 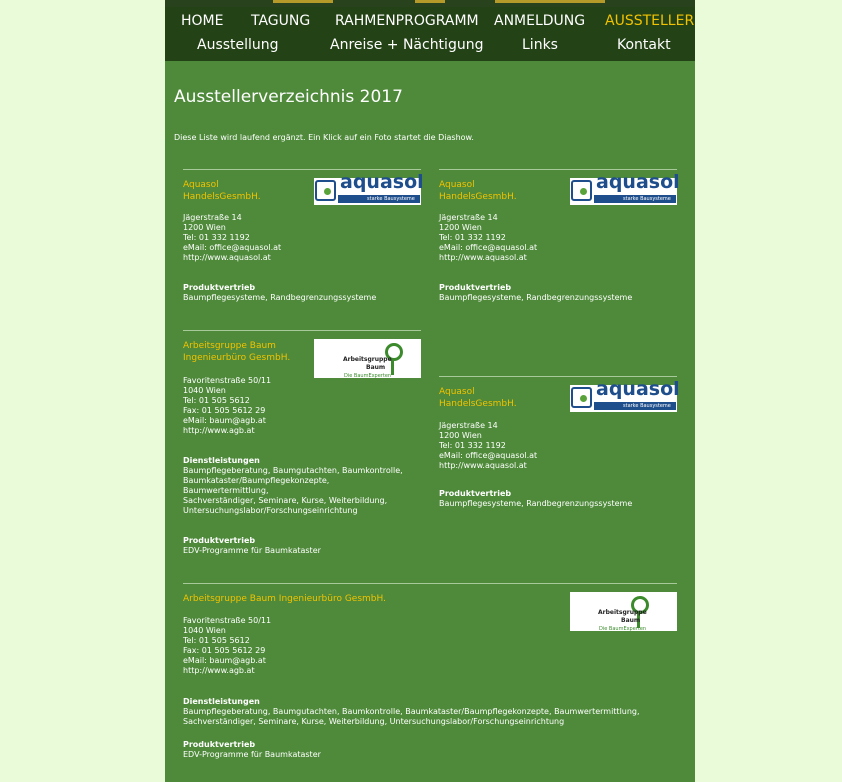 What do you see at coordinates (406, 45) in the screenshot?
I see `nav-anreise-naechtigung: Anreise + Nächtigung` at bounding box center [406, 45].